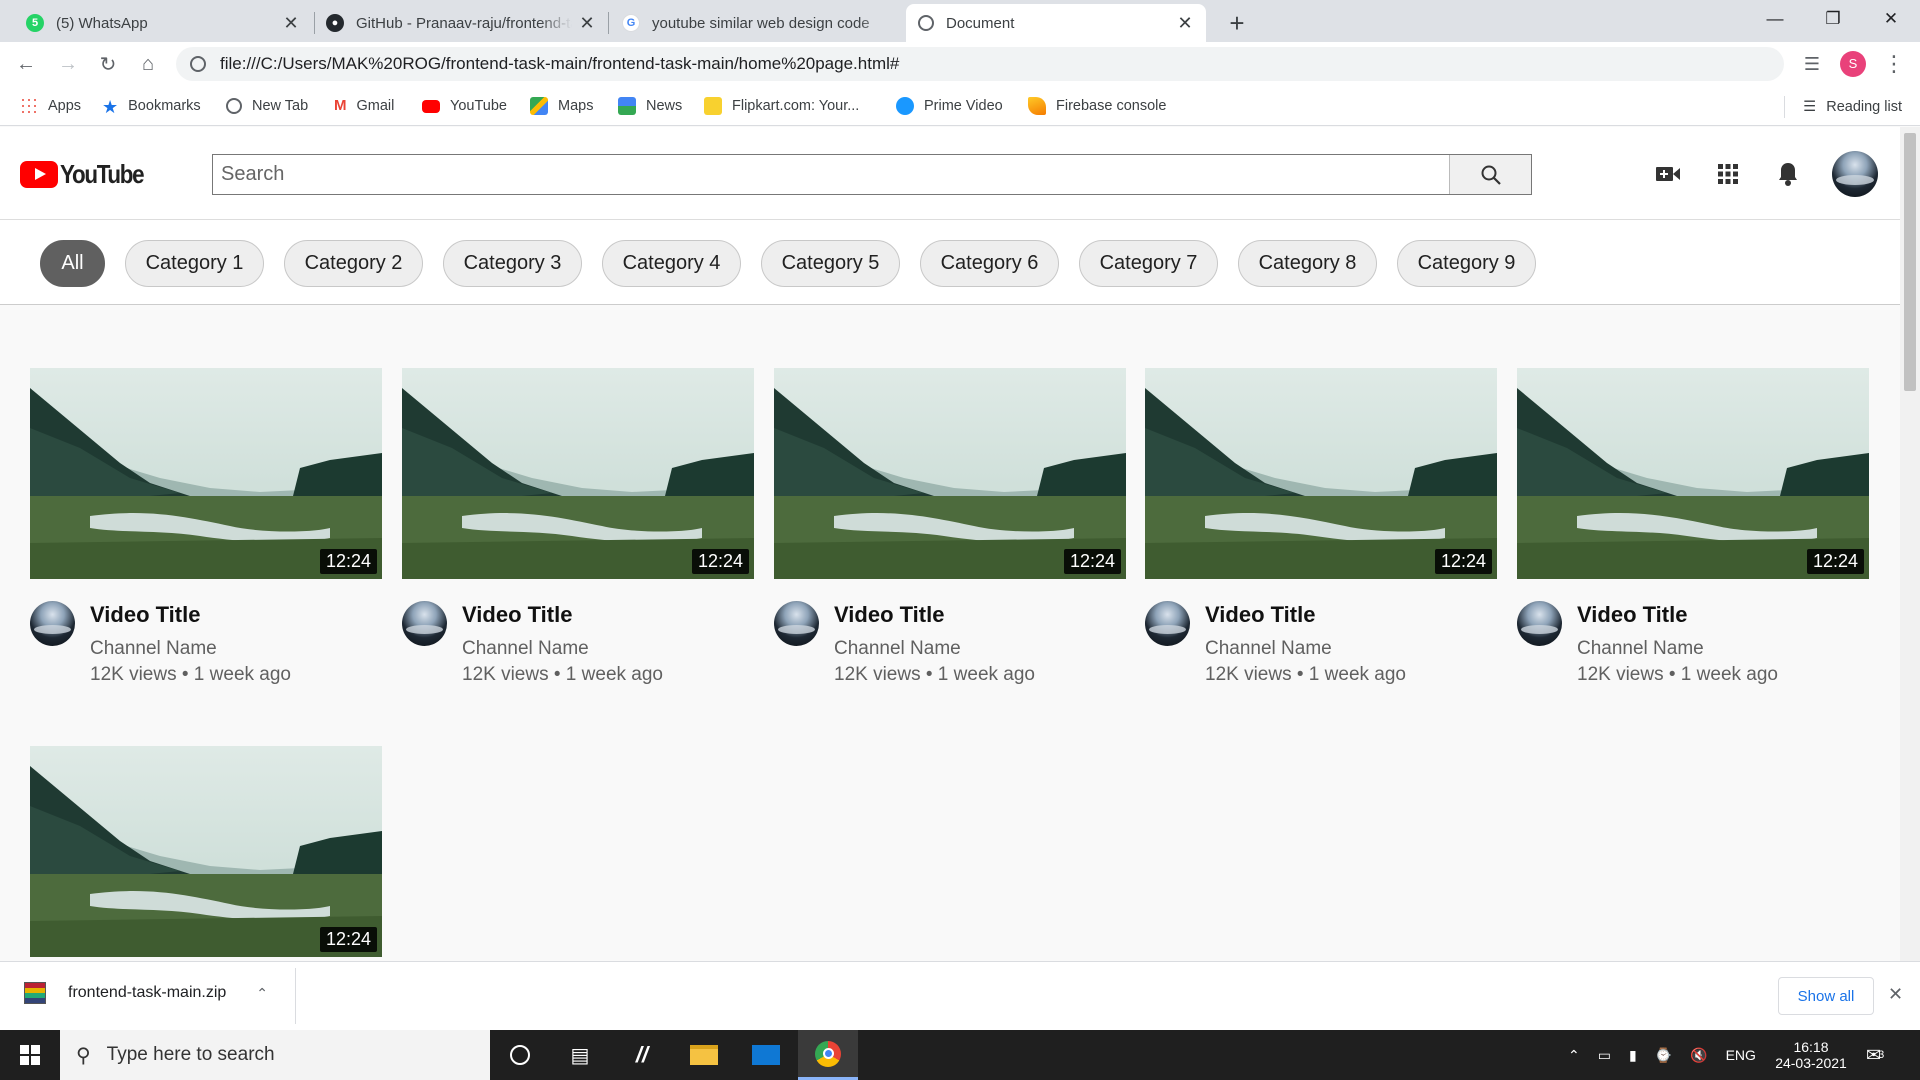 The height and width of the screenshot is (1080, 1920). What do you see at coordinates (1633, 1055) in the screenshot?
I see `battery-icon: ▮` at bounding box center [1633, 1055].